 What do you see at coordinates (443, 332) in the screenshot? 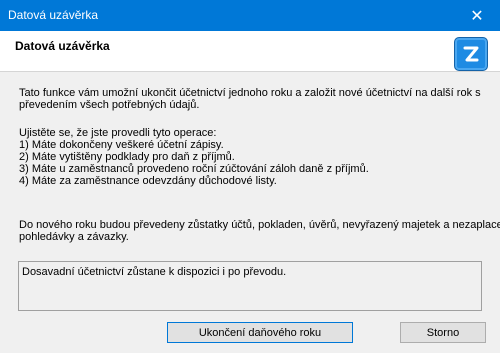
I see `cancel-button: Storno` at bounding box center [443, 332].